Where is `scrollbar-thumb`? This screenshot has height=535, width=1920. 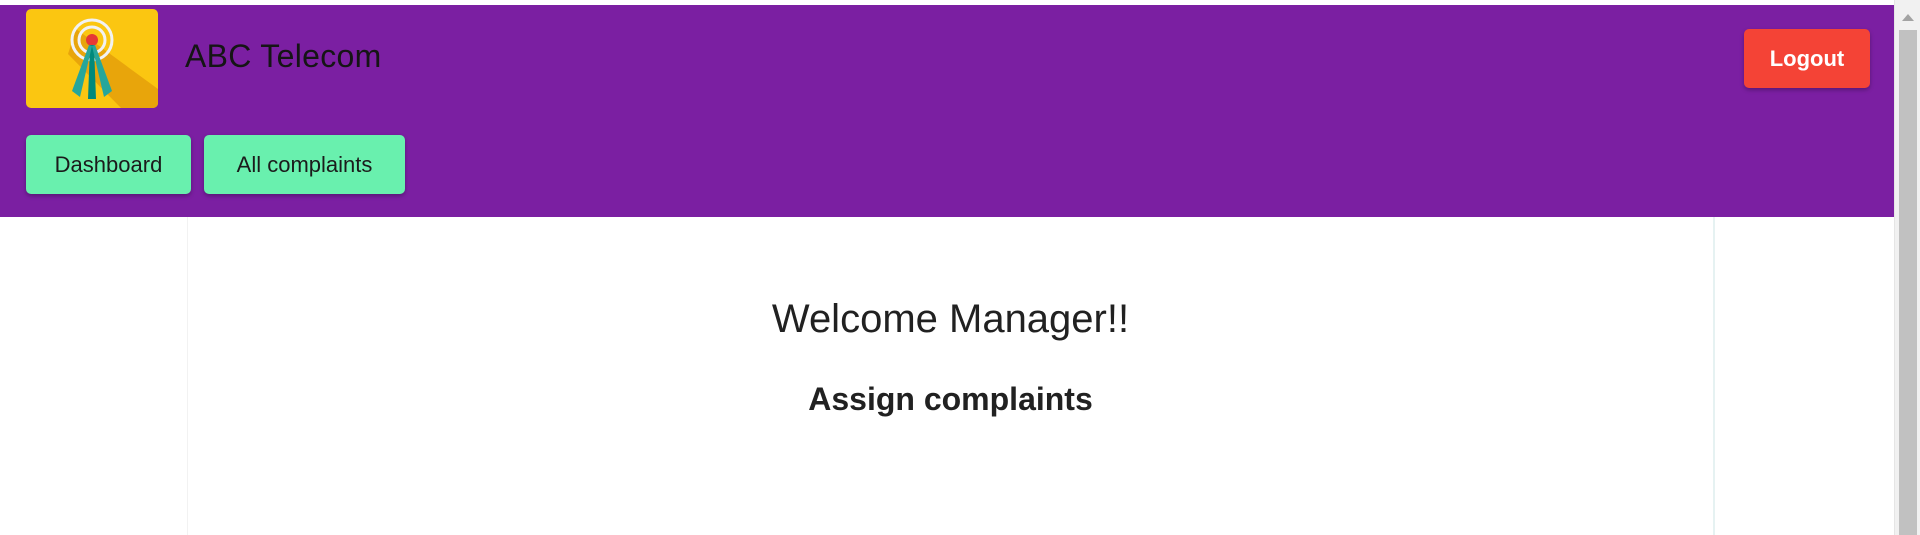
scrollbar-thumb is located at coordinates (1908, 282).